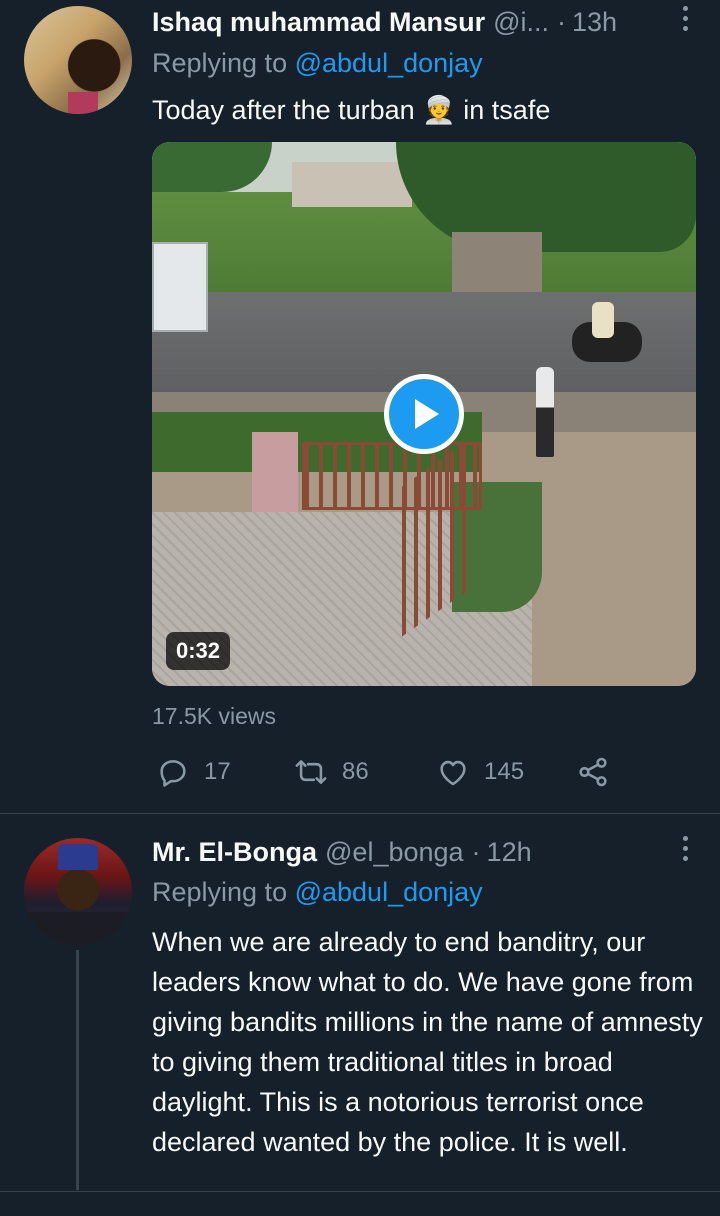 The width and height of the screenshot is (720, 1216). Describe the element at coordinates (234, 852) in the screenshot. I see `display-name: Mr. El-Bonga` at that location.